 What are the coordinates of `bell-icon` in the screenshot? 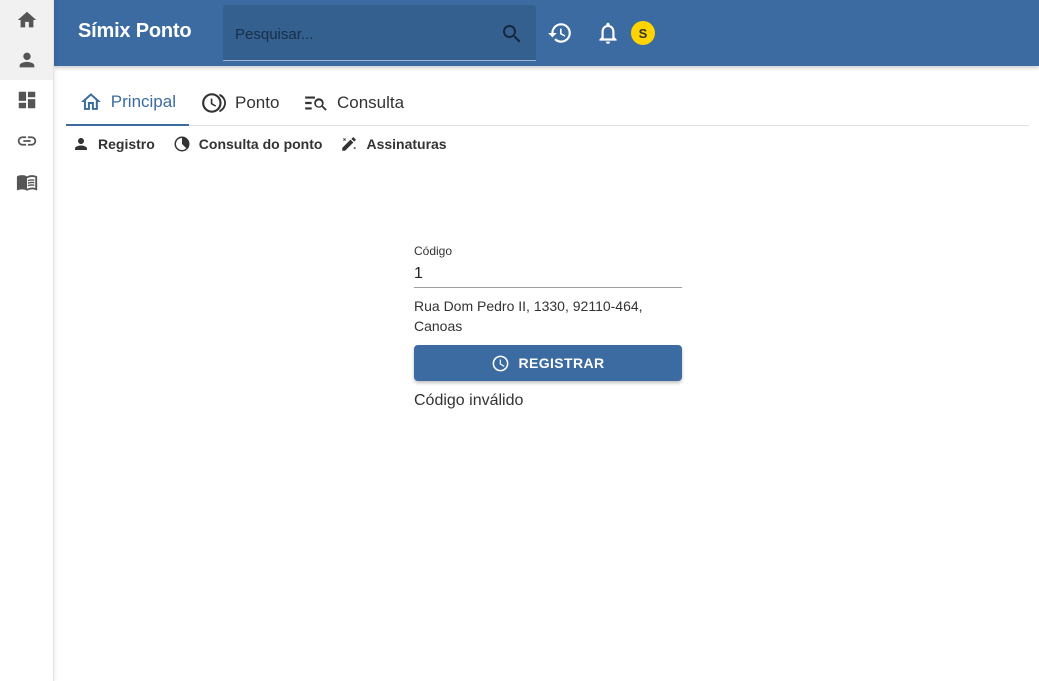 It's located at (608, 33).